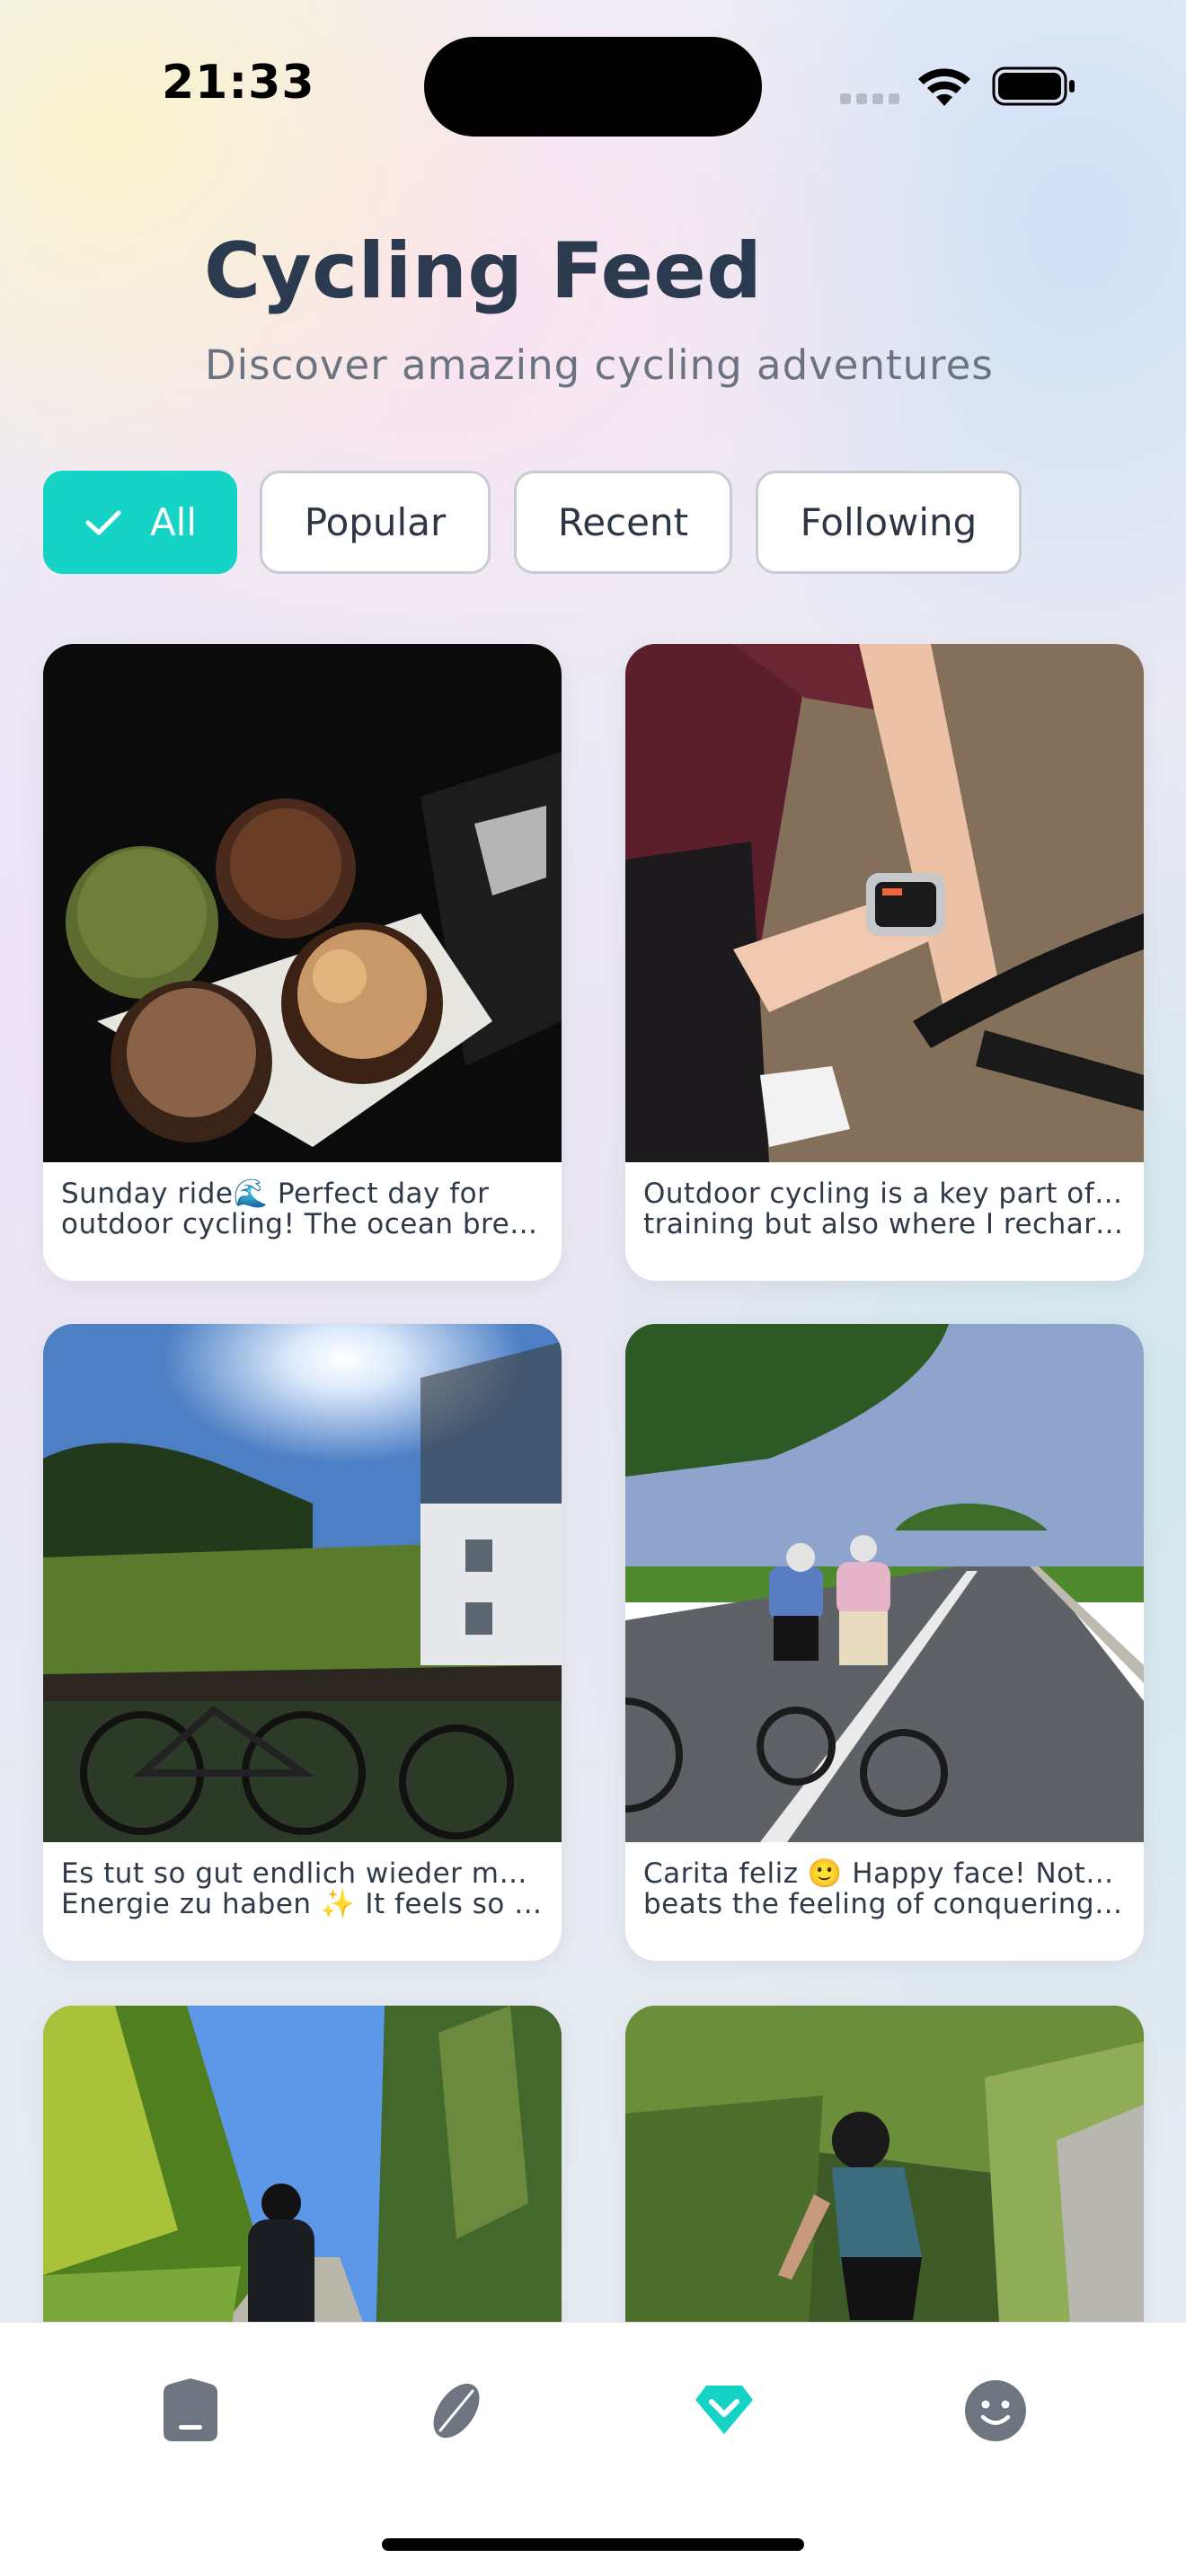 The image size is (1186, 2576). I want to click on filter-chip-label: Recent, so click(623, 522).